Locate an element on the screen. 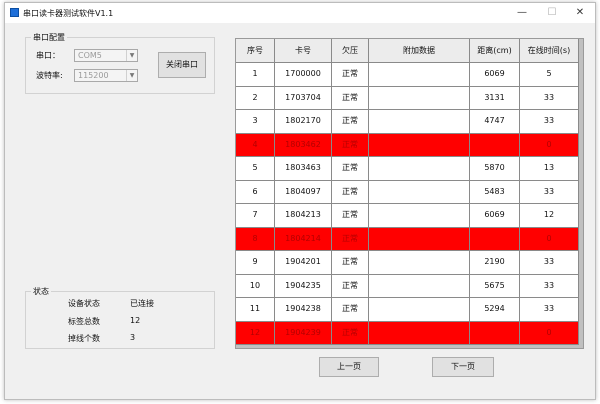 The image size is (600, 404). title-bar: 串口读卡器测试软件V1.1 — ☐ ✕ is located at coordinates (300, 13).